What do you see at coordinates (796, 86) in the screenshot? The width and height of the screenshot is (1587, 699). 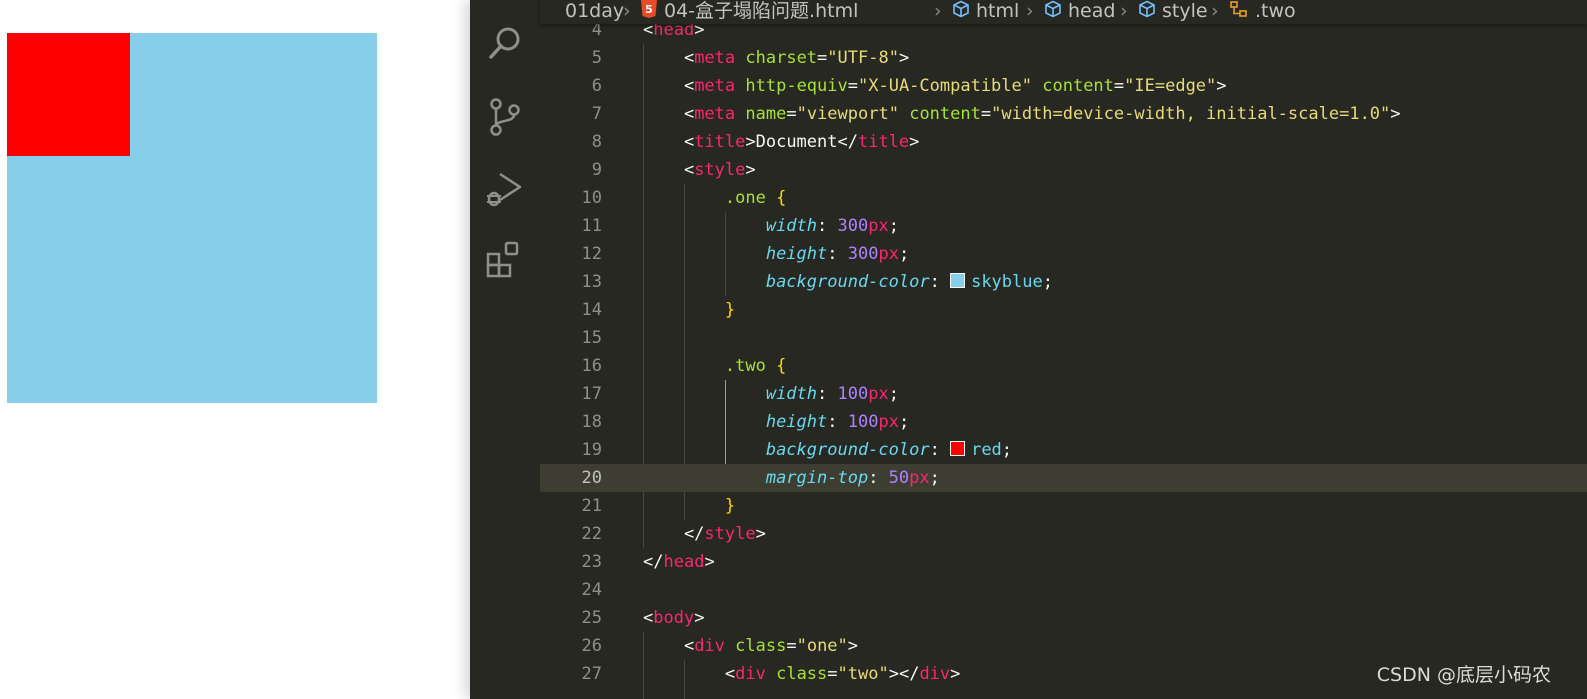 I see `code-token: http-equiv` at bounding box center [796, 86].